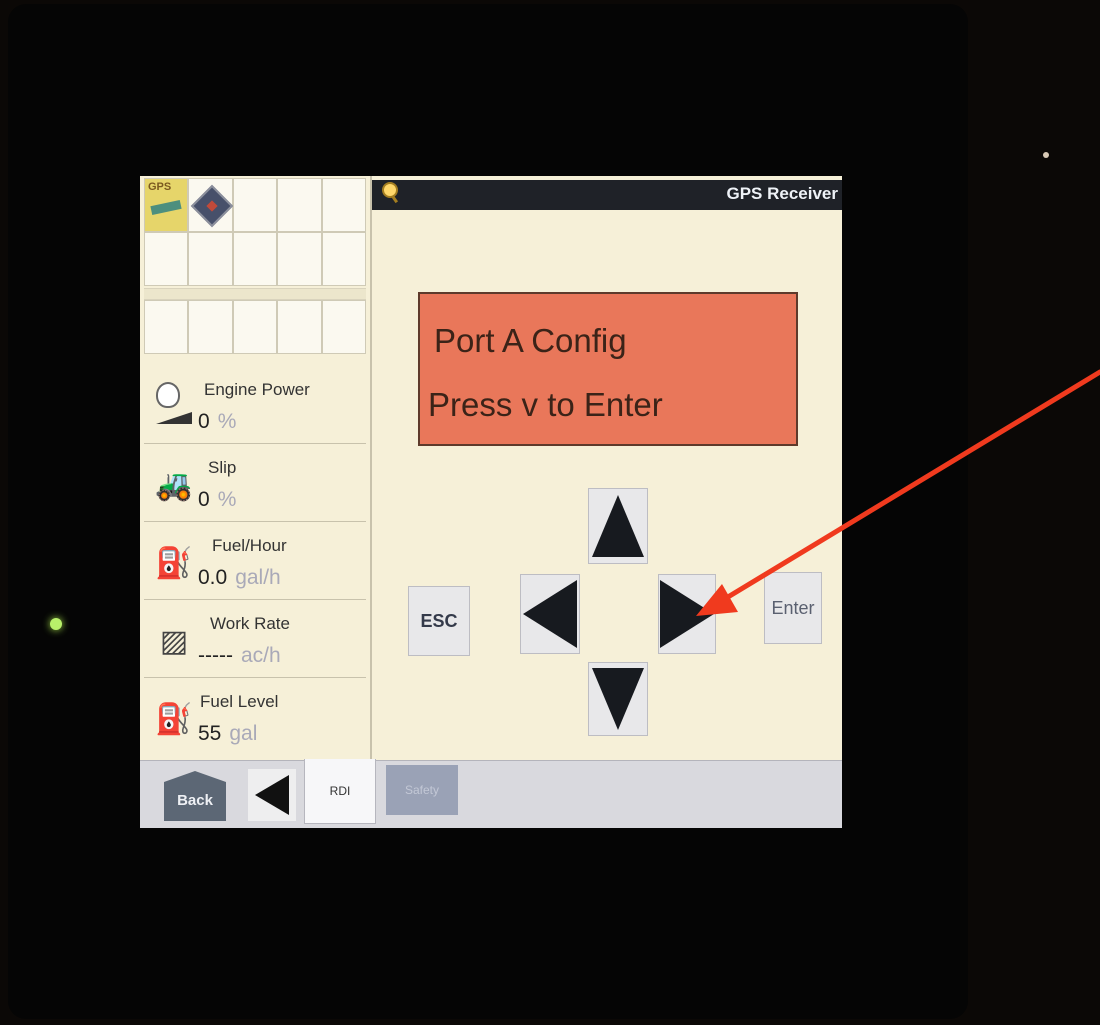 The height and width of the screenshot is (1025, 1100). What do you see at coordinates (228, 733) in the screenshot?
I see `gauge-value: 55 gal` at bounding box center [228, 733].